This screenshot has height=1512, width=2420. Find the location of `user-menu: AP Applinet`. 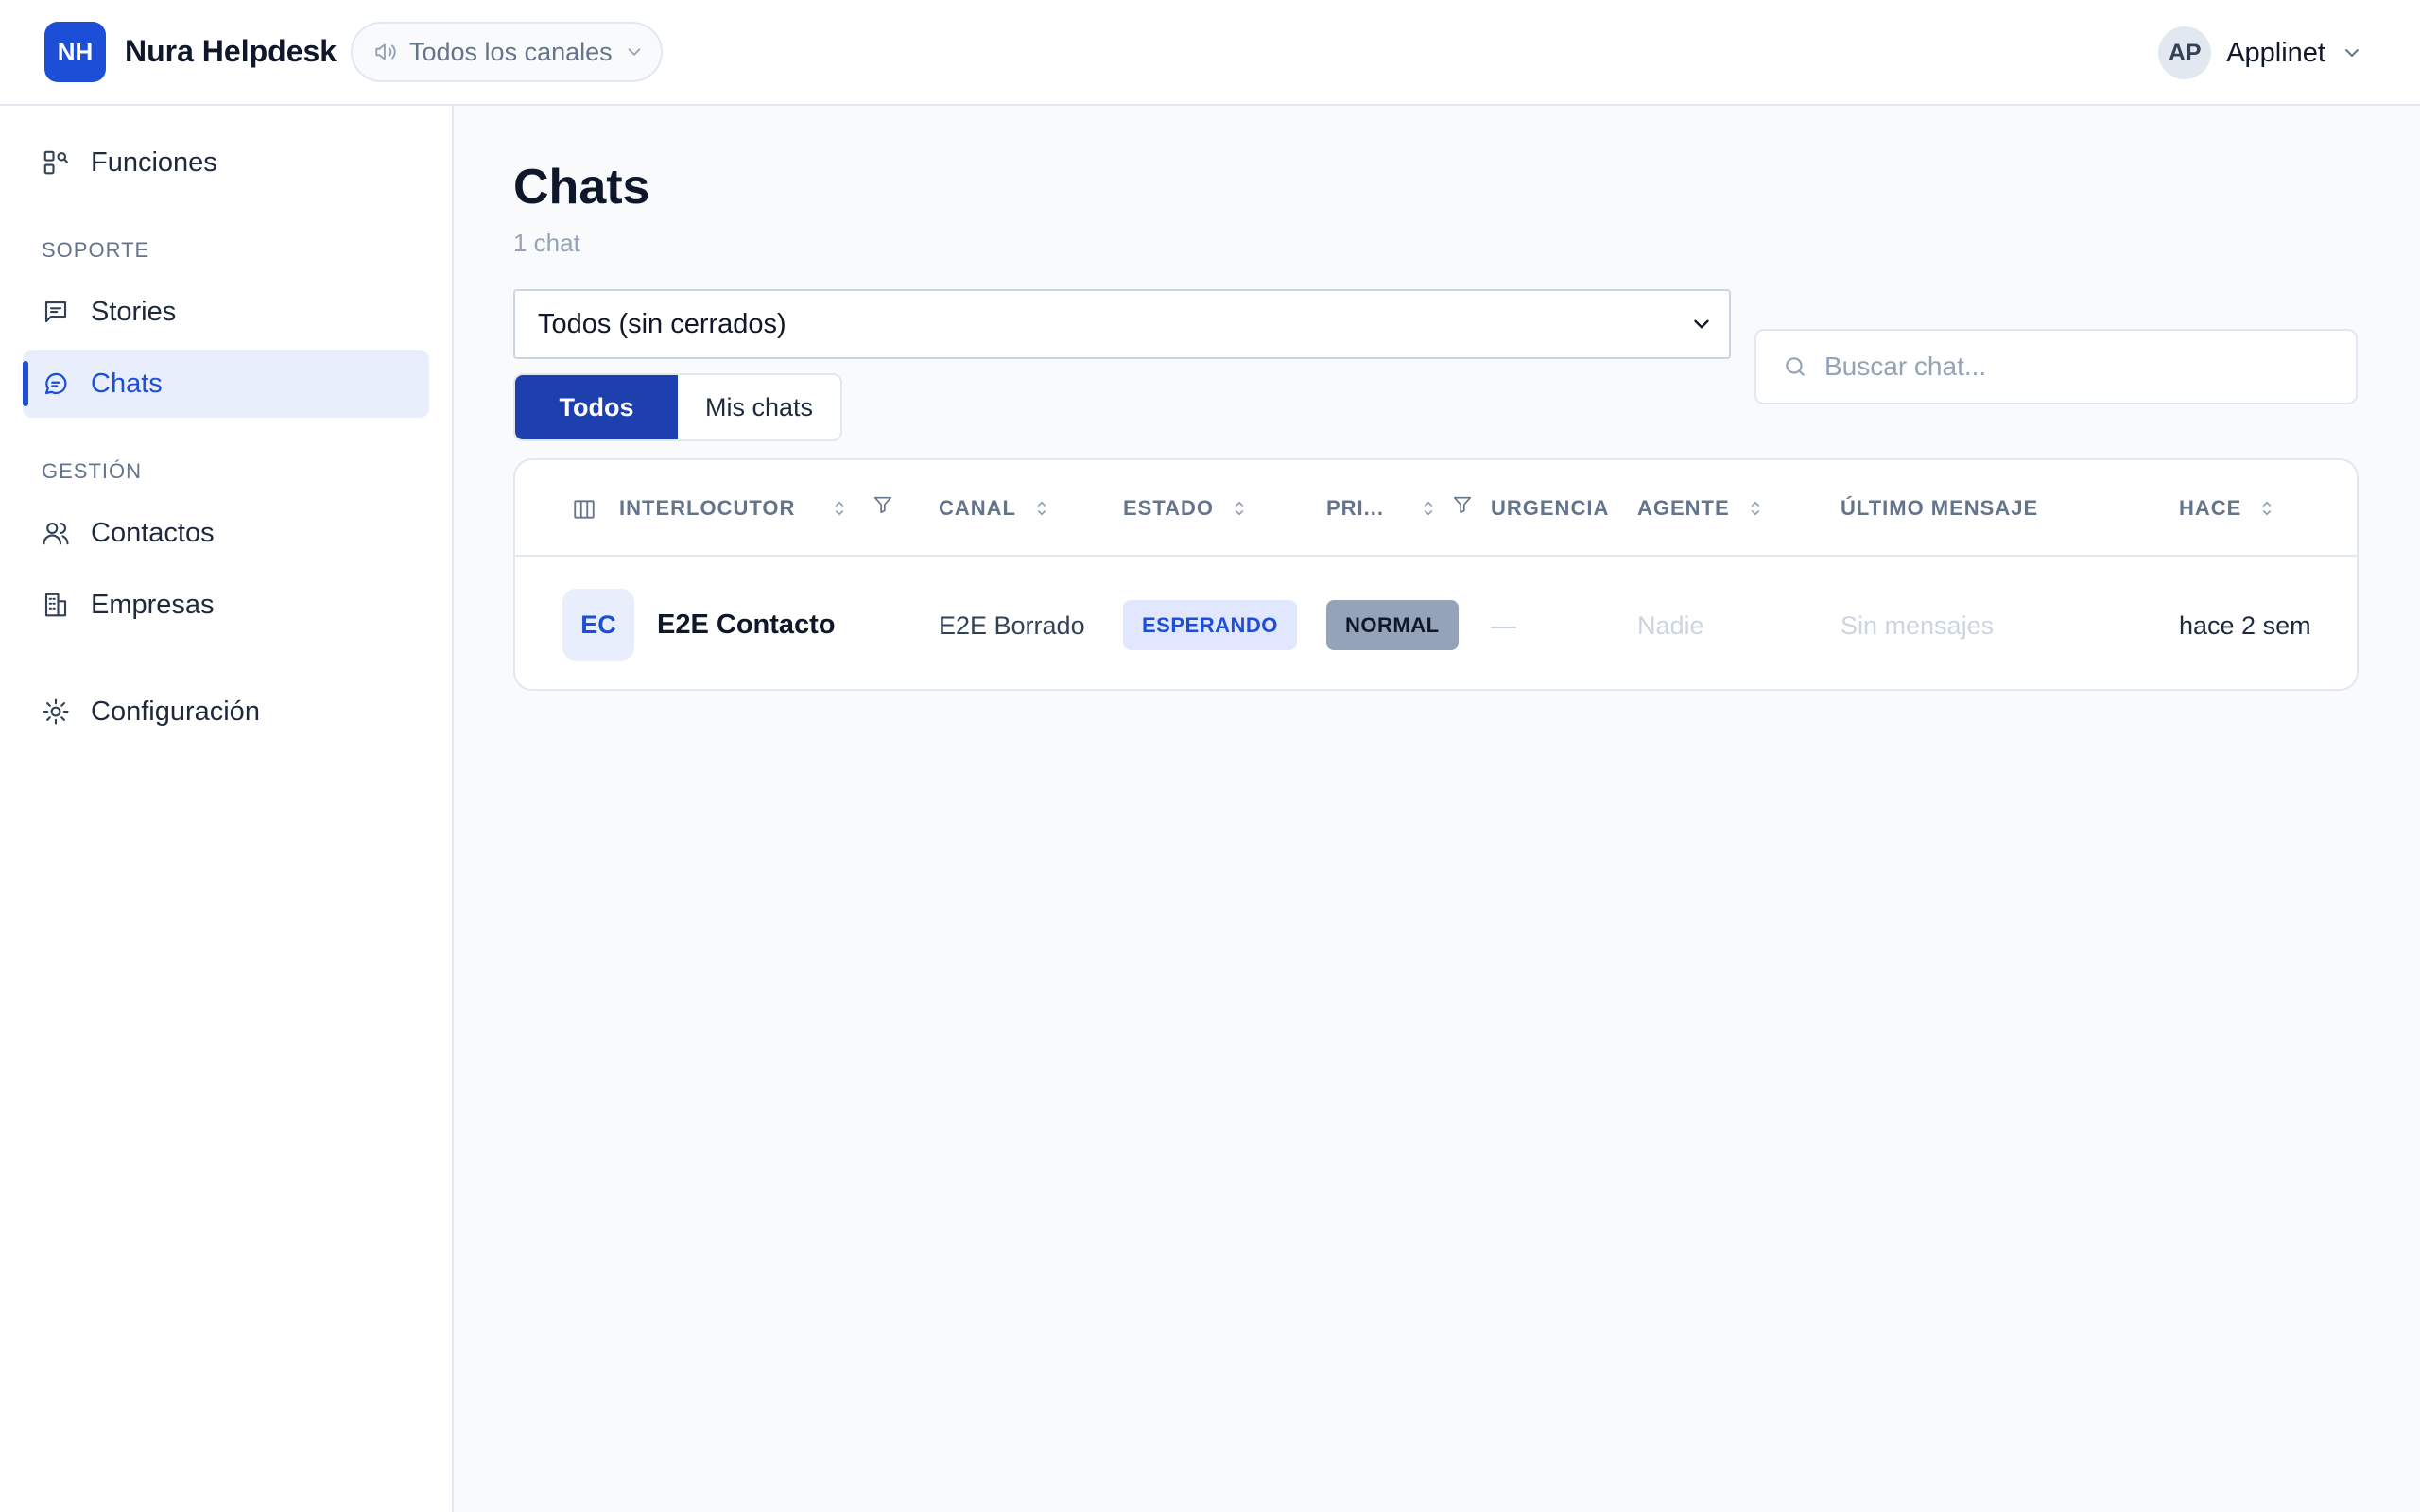

user-menu: AP Applinet is located at coordinates (2260, 53).